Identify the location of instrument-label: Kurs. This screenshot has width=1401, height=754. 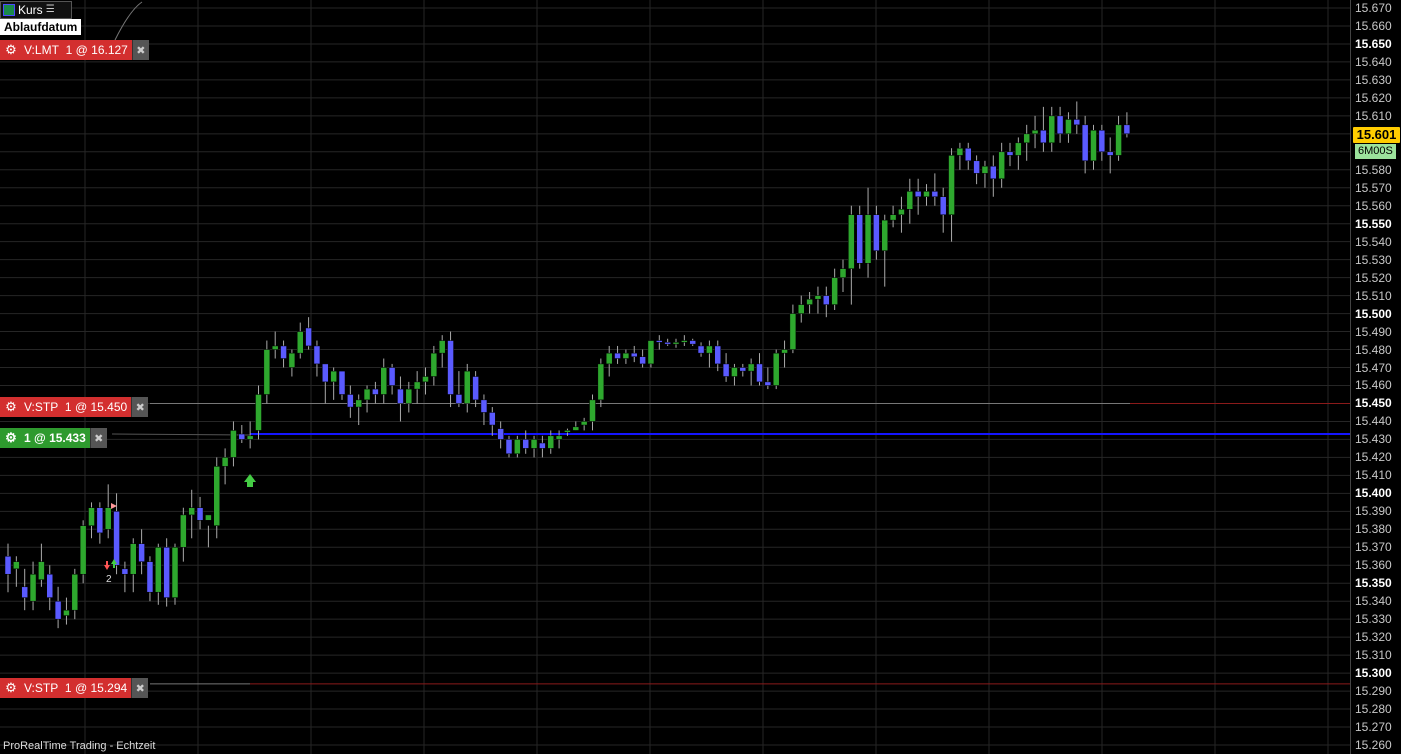
(30, 10).